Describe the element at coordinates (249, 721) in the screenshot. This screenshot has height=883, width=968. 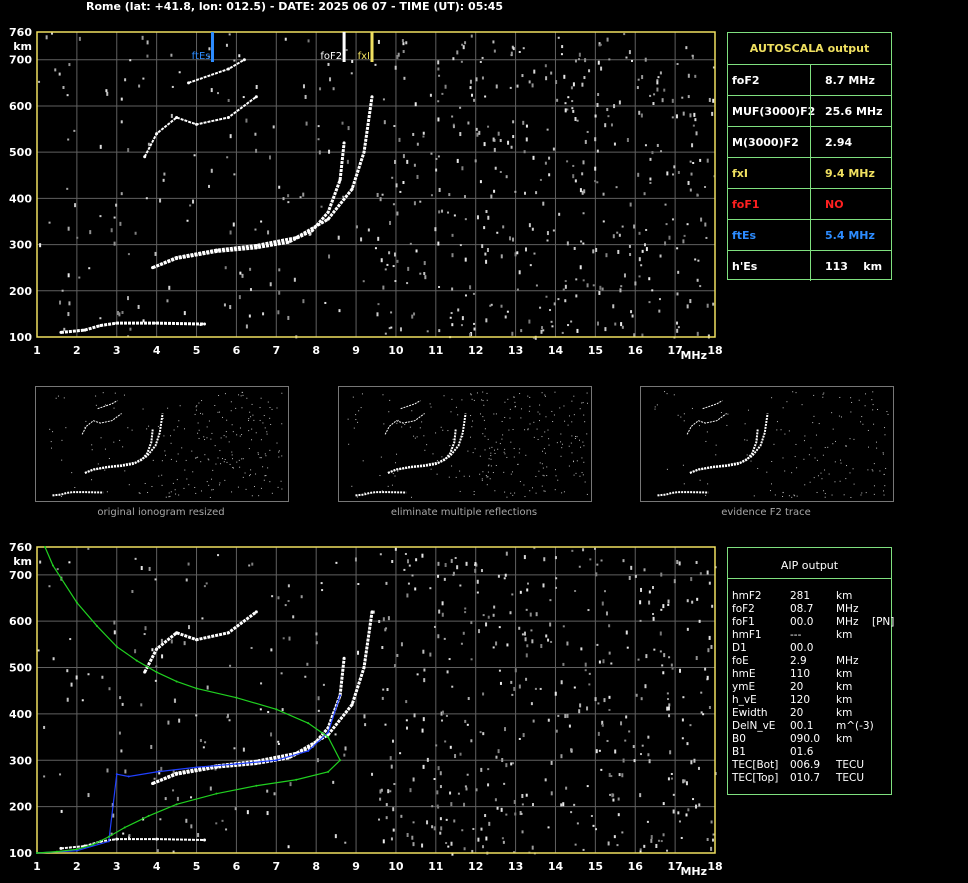
I see `series-0-trace` at that location.